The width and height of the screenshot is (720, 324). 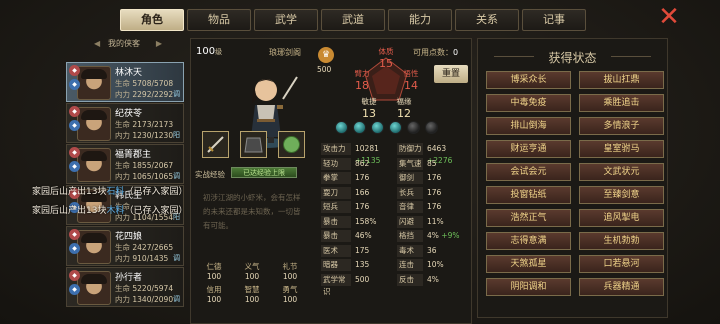 I want to click on status-item: 浩然正气, so click(x=528, y=218).